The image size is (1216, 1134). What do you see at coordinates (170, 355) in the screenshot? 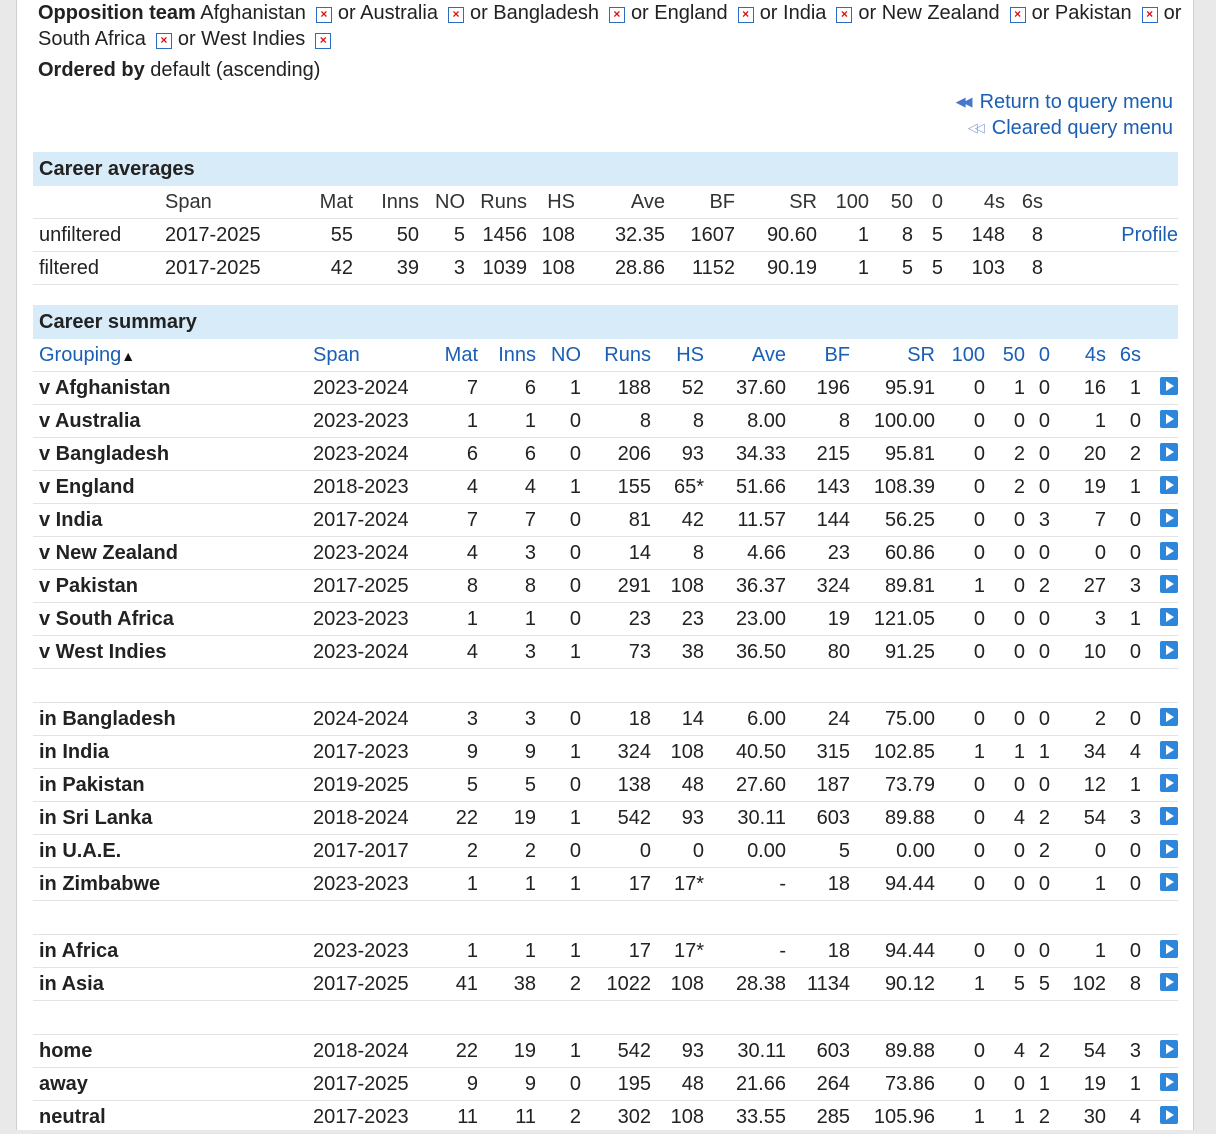
I see `summary-header-0: Grouping▲` at bounding box center [170, 355].